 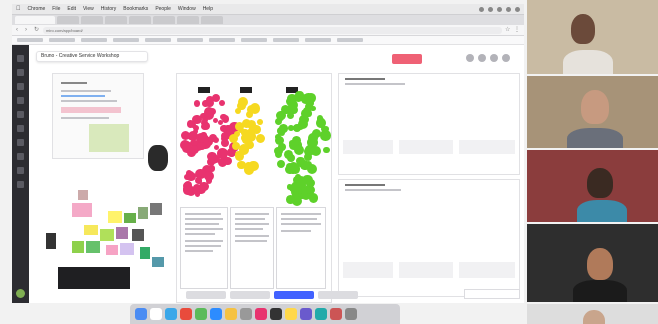 I want to click on pen-tool-icon, so click(x=20, y=128).